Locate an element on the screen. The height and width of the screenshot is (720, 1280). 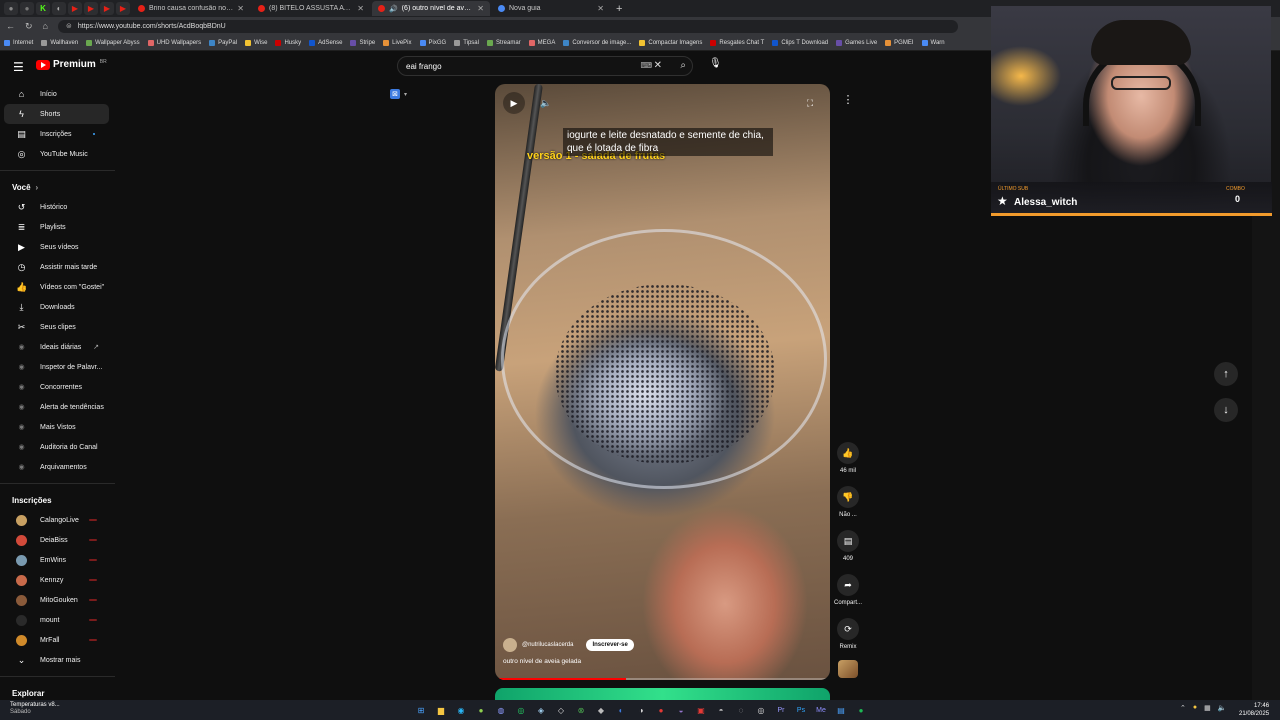
bookmark-item: Streamar is located at coordinates (503, 42).